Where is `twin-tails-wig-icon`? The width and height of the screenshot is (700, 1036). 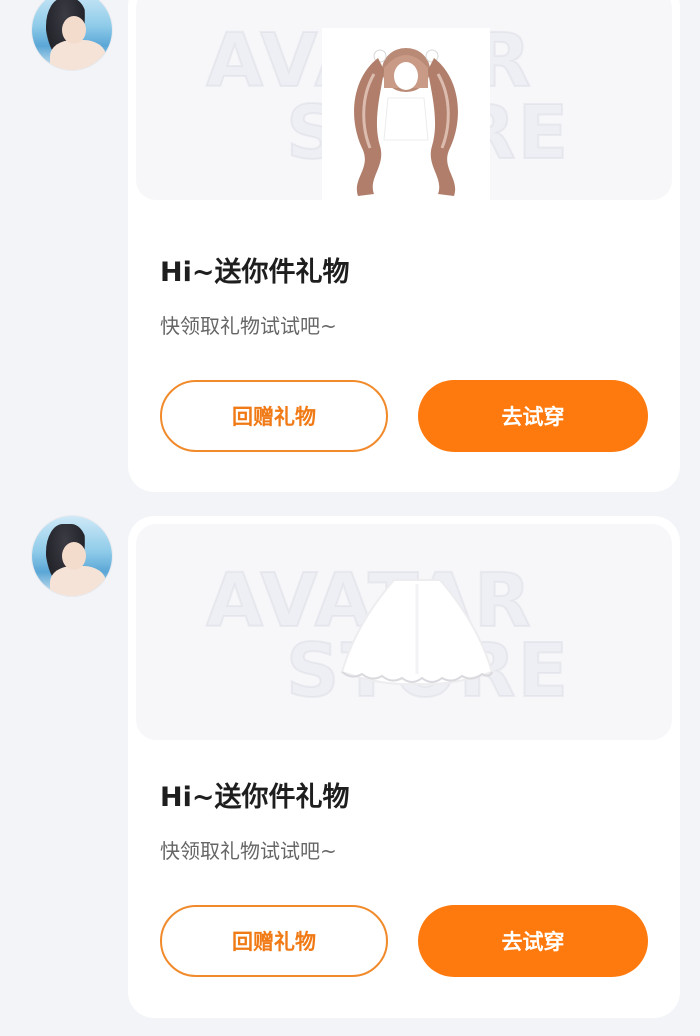
twin-tails-wig-icon is located at coordinates (406, 114).